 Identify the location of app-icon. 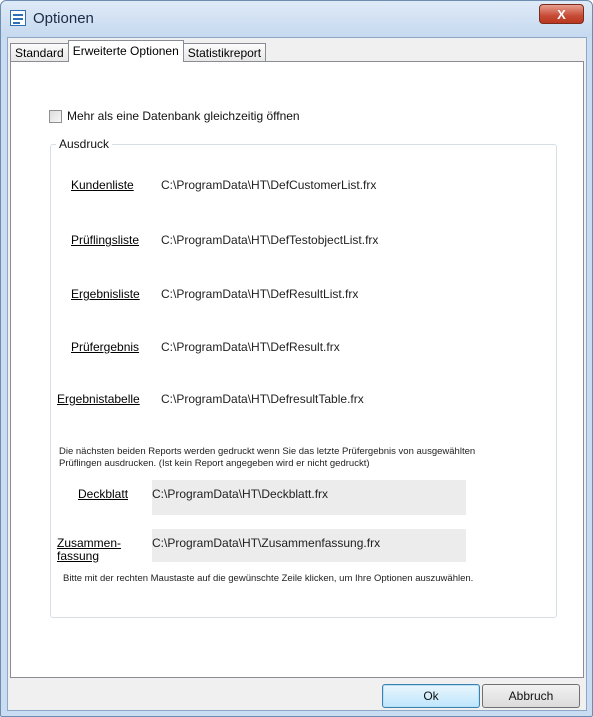
(18, 18).